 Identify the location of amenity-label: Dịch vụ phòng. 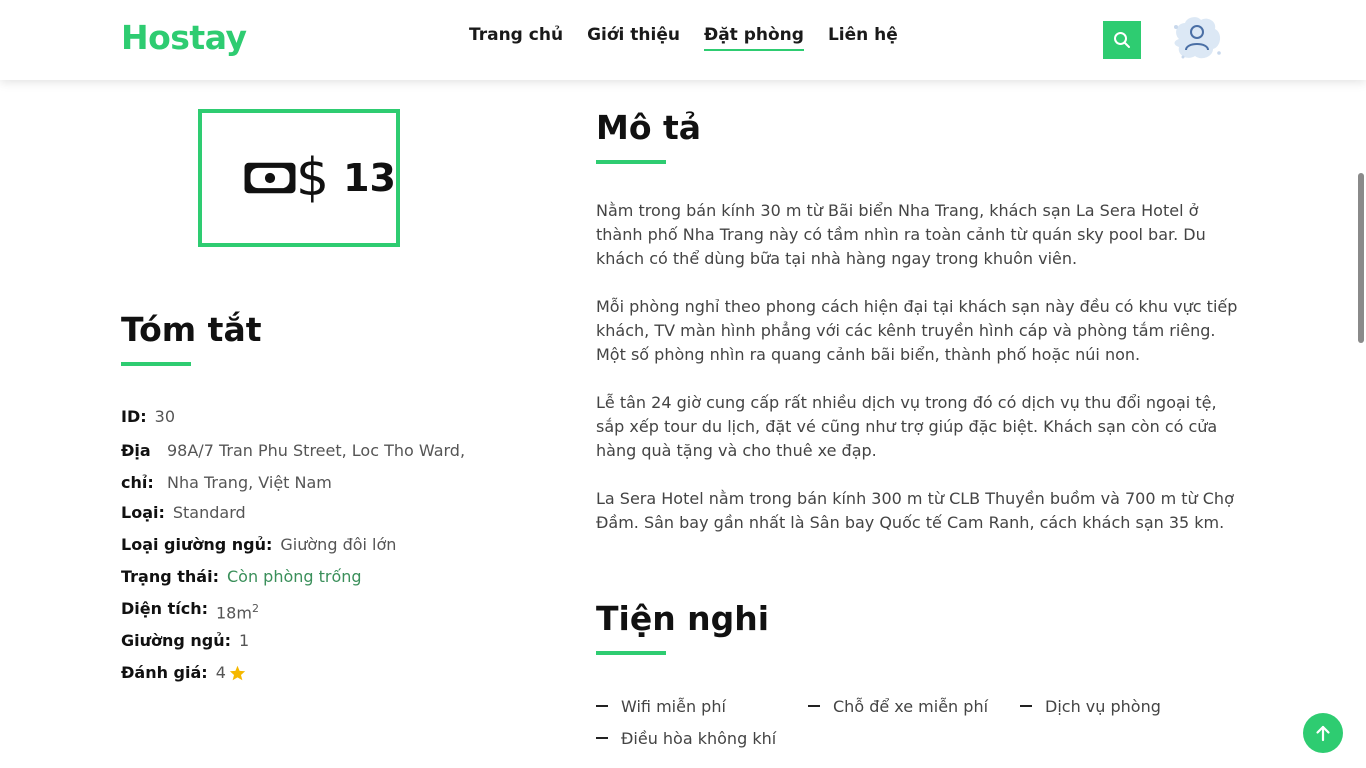
(1103, 706).